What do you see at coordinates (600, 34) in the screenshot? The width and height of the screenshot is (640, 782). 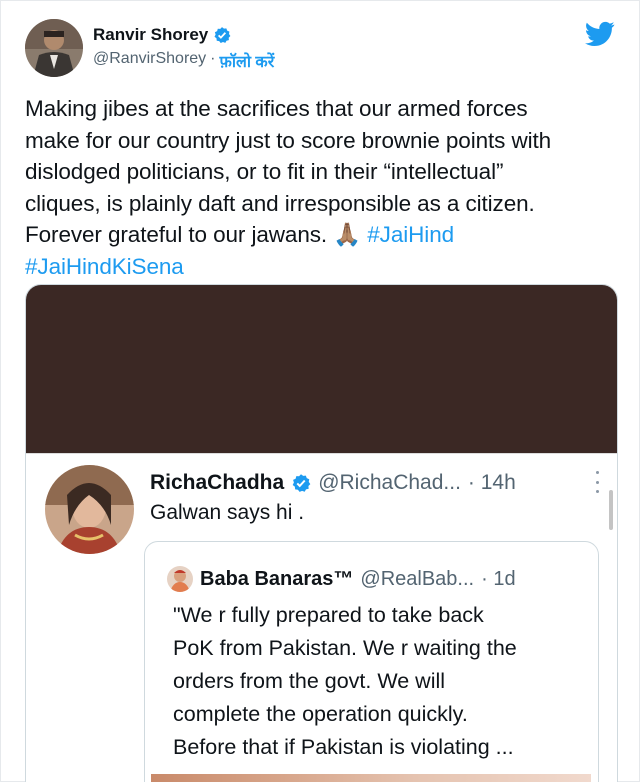 I see `twitter-bird-icon` at bounding box center [600, 34].